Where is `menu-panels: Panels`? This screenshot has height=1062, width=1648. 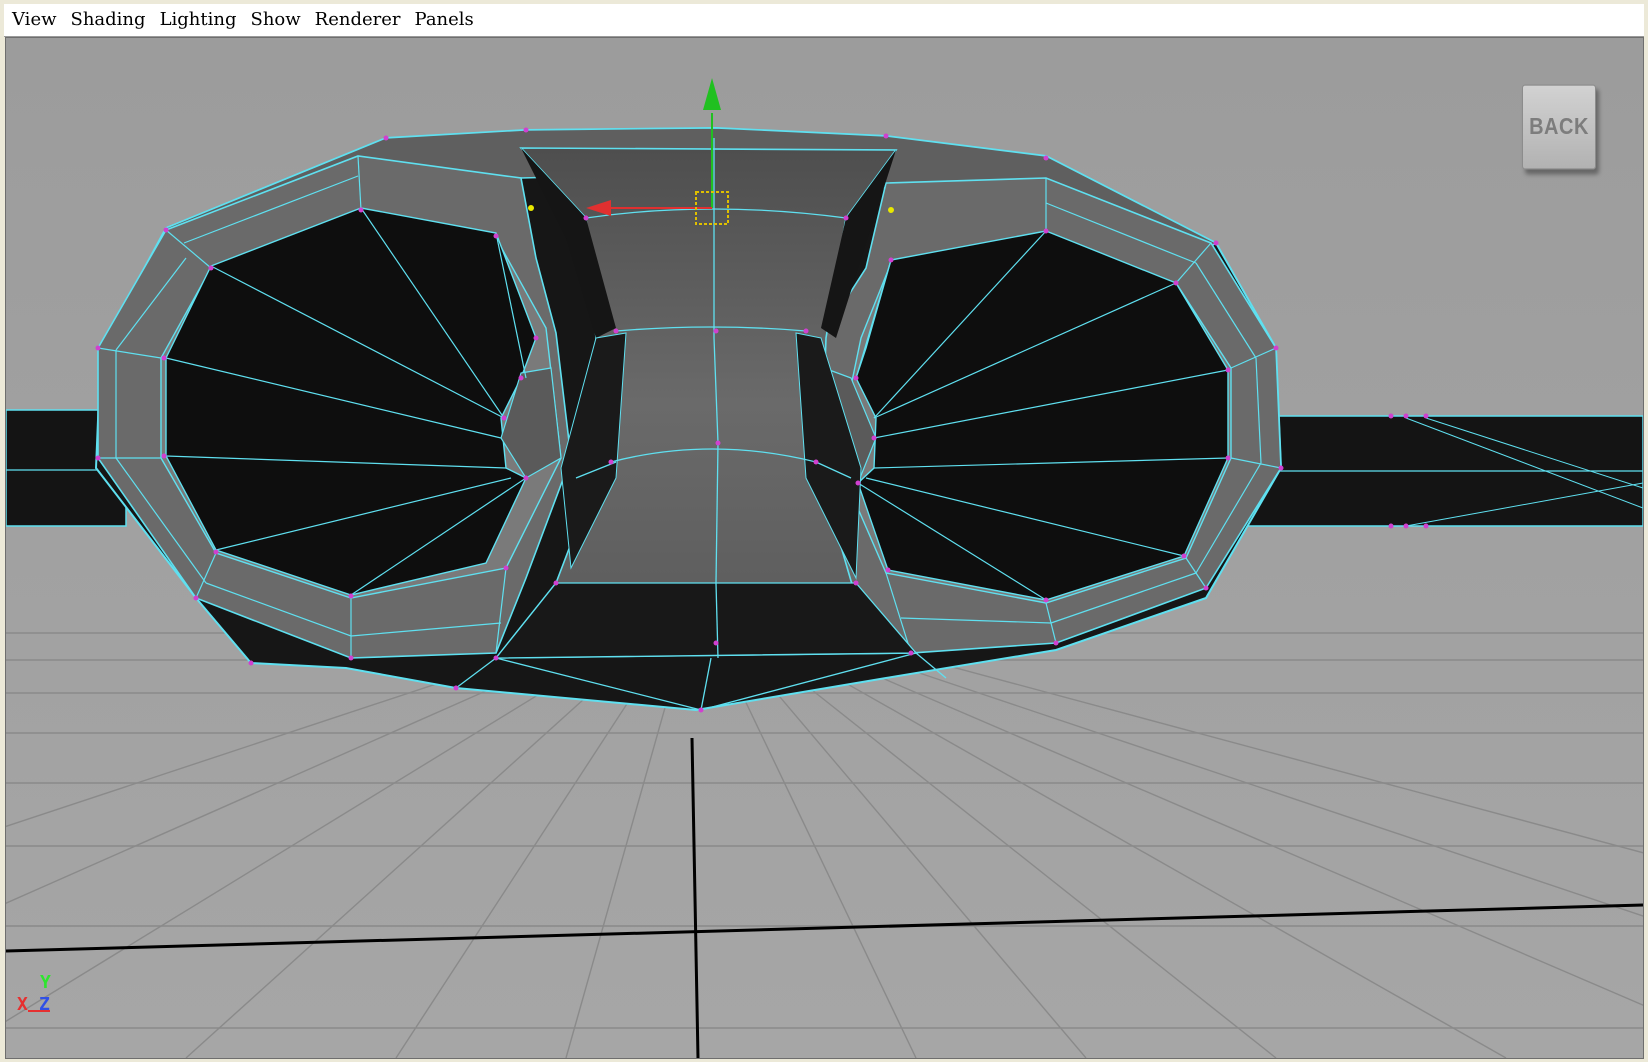 menu-panels: Panels is located at coordinates (444, 20).